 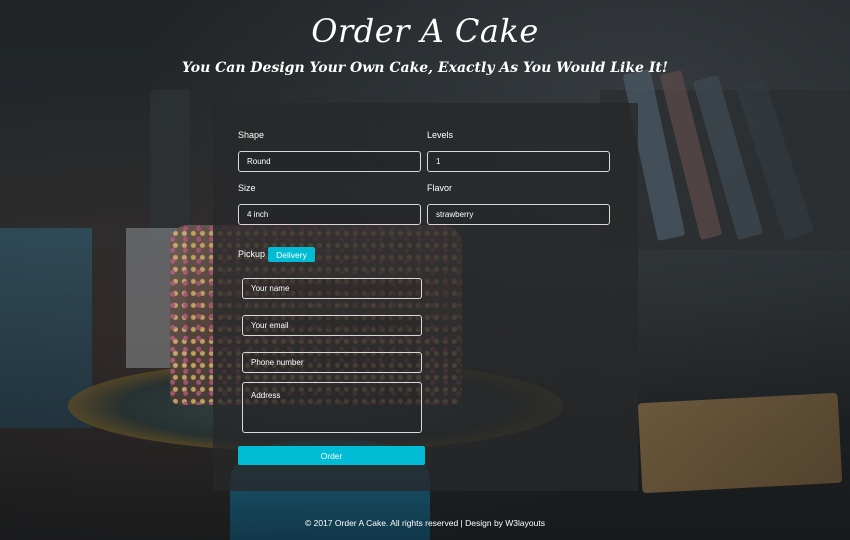 I want to click on pickup-option: Pickup, so click(x=251, y=254).